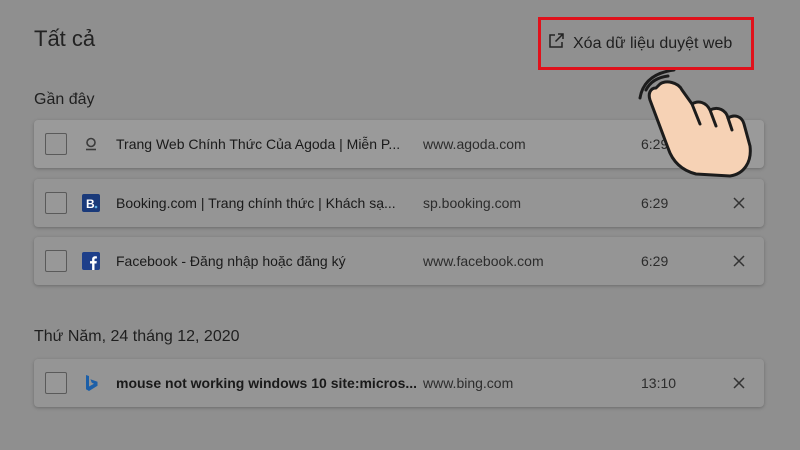 The height and width of the screenshot is (450, 800). What do you see at coordinates (468, 383) in the screenshot?
I see `item-url: www.bing.com` at bounding box center [468, 383].